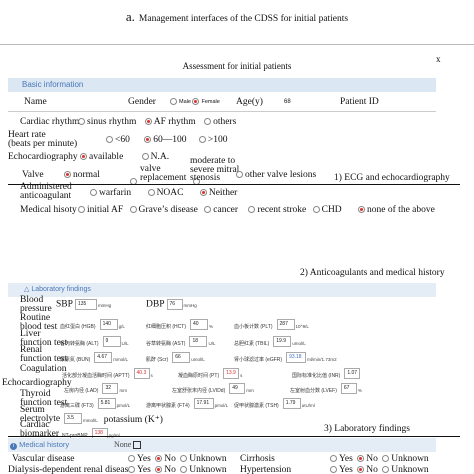 The image size is (474, 474). What do you see at coordinates (82, 175) in the screenshot?
I see `valve-normal: normal` at bounding box center [82, 175].